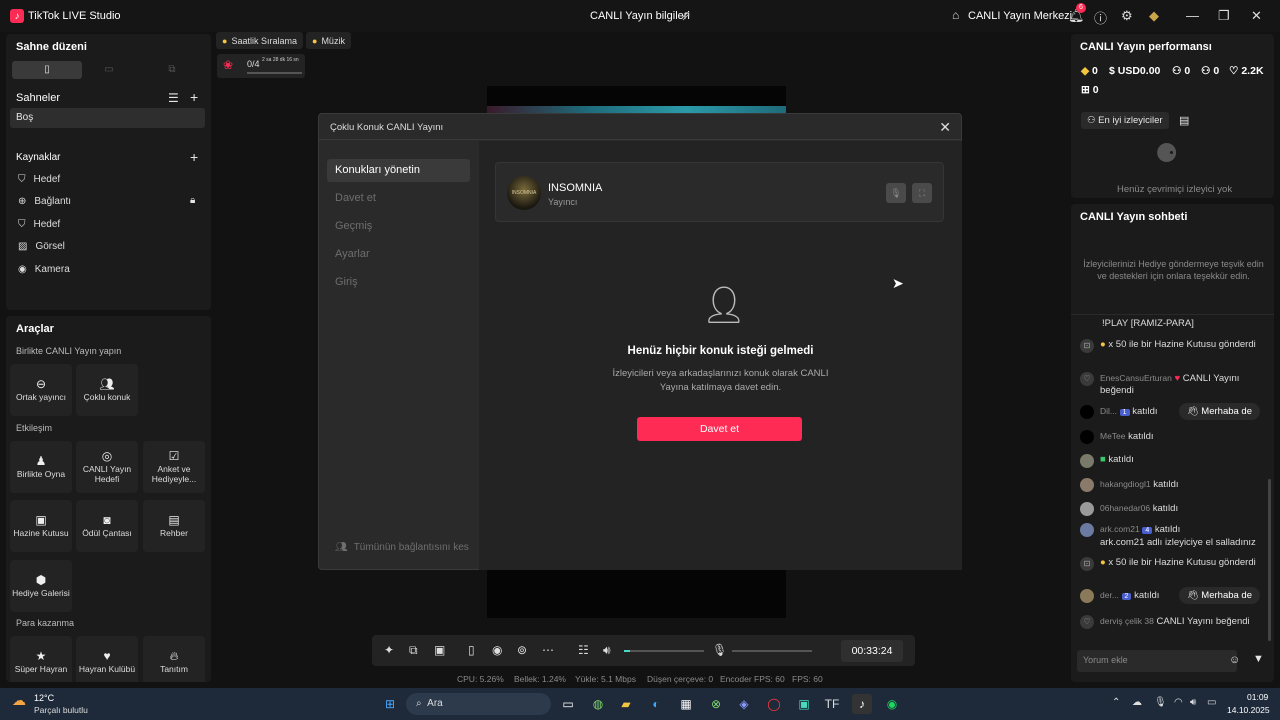 The height and width of the screenshot is (720, 1280). Describe the element at coordinates (892, 704) in the screenshot. I see `spotify-icon: ◉` at that location.